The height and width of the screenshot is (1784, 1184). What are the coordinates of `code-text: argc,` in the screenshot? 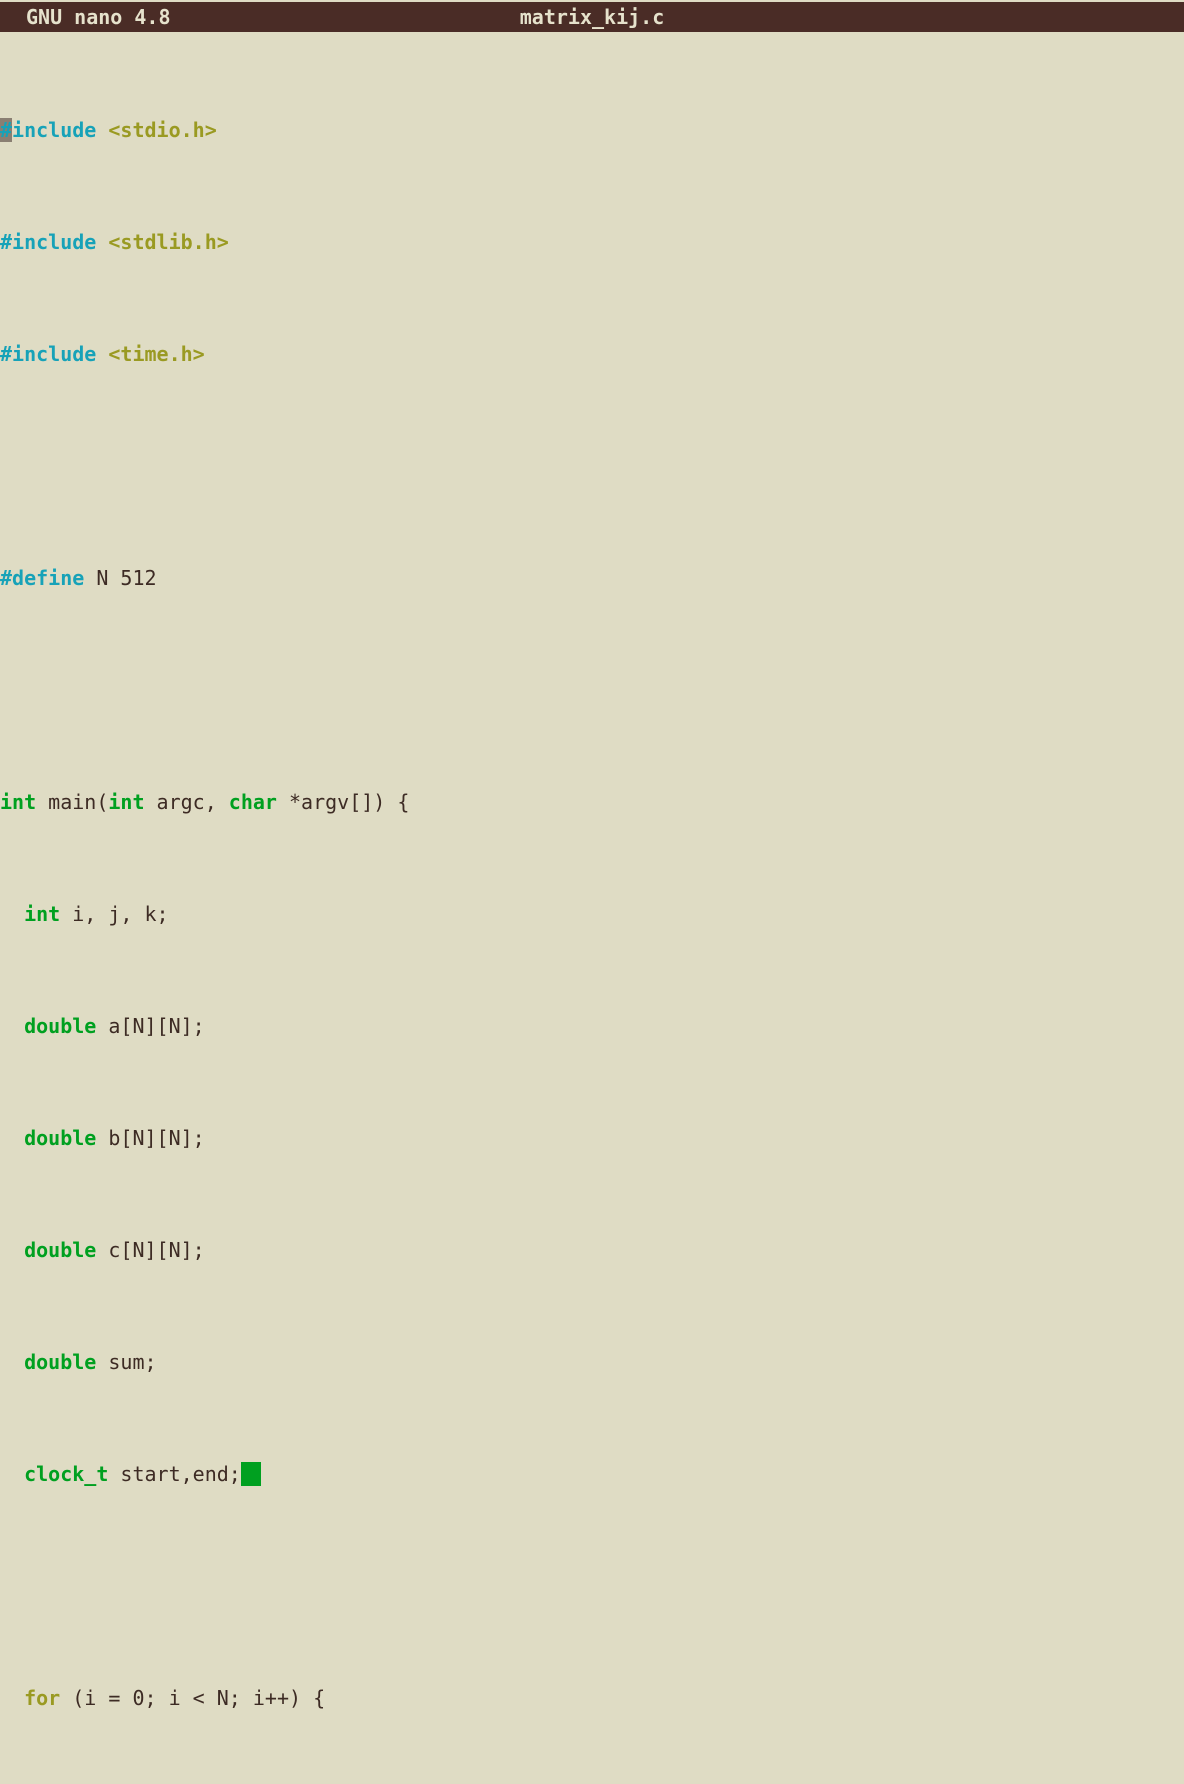 It's located at (186, 802).